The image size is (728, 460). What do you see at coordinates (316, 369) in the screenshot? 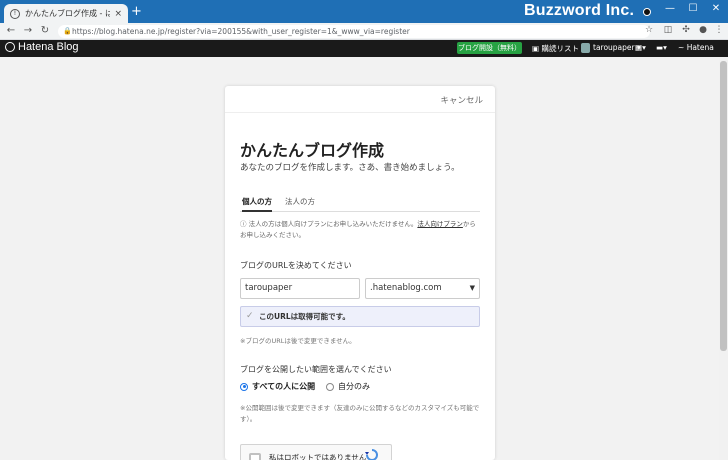
I see `visibility-section-label: ブログを公開したい範囲を選んでください` at bounding box center [316, 369].